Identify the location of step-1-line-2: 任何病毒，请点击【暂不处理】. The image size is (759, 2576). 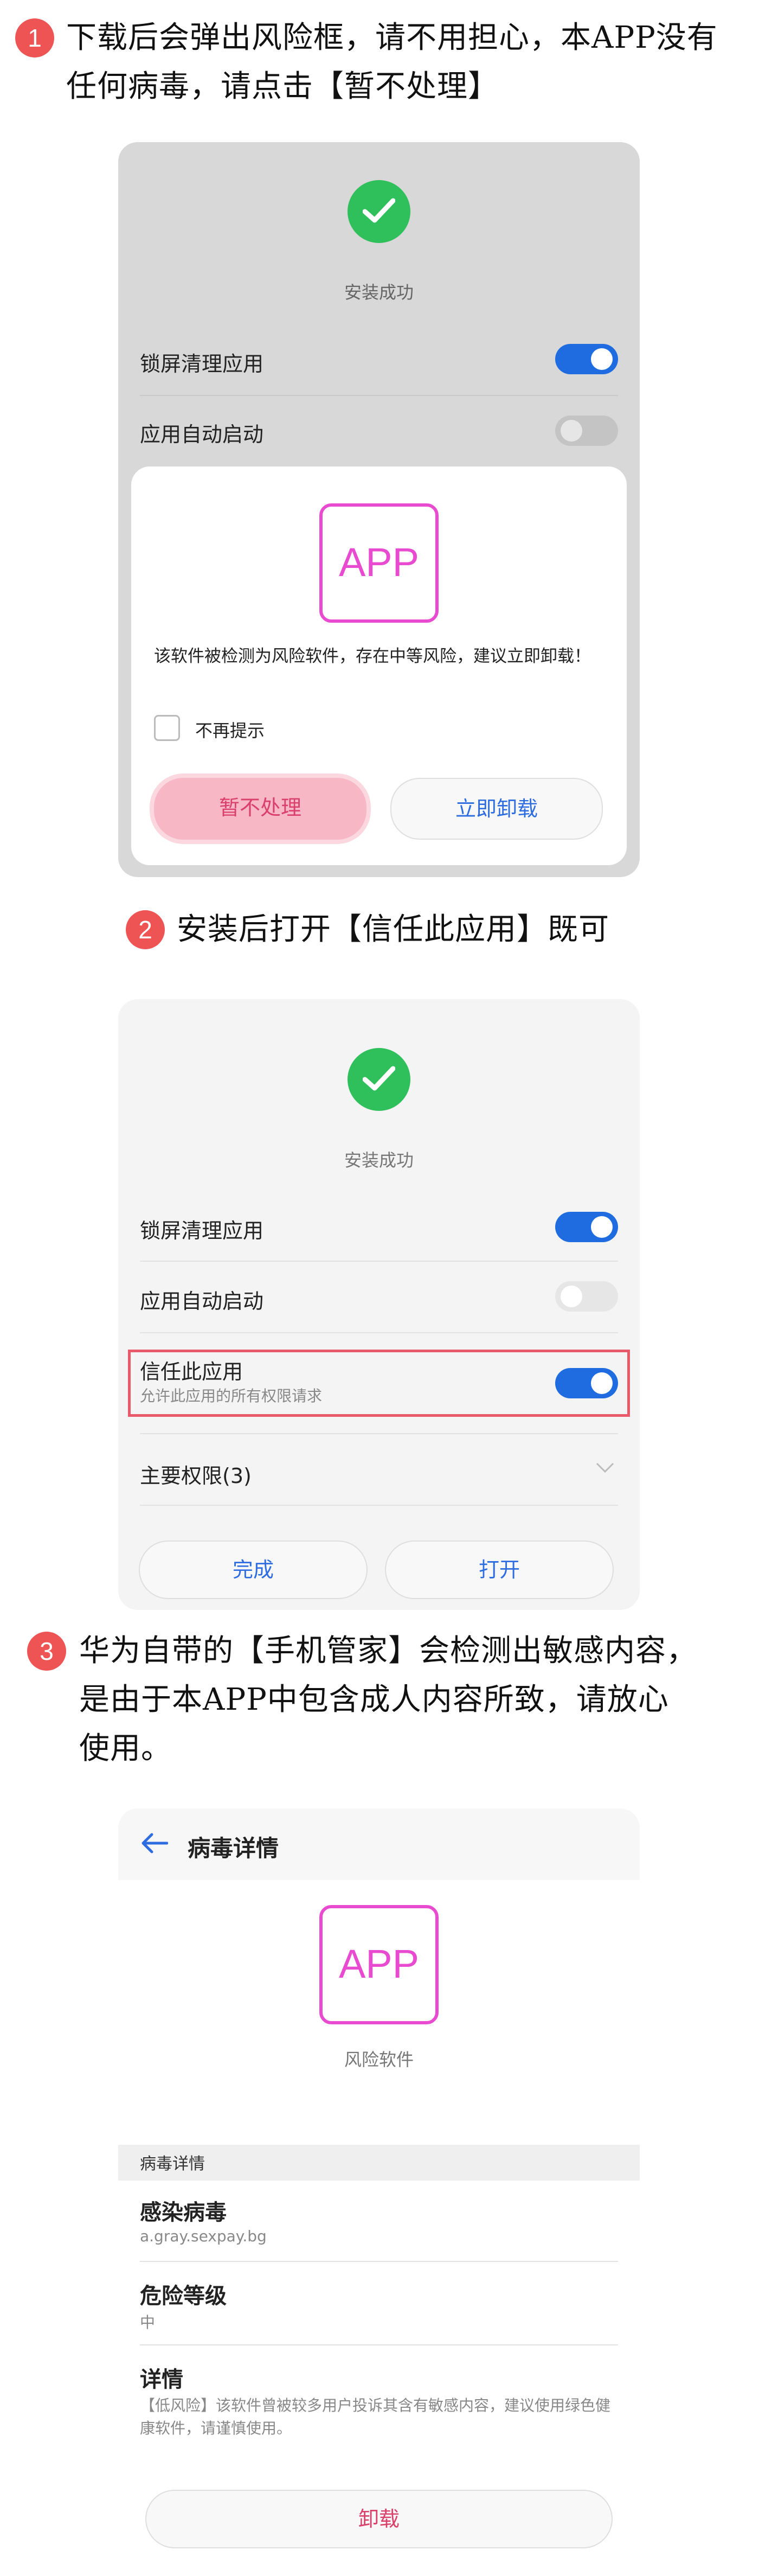
(282, 86).